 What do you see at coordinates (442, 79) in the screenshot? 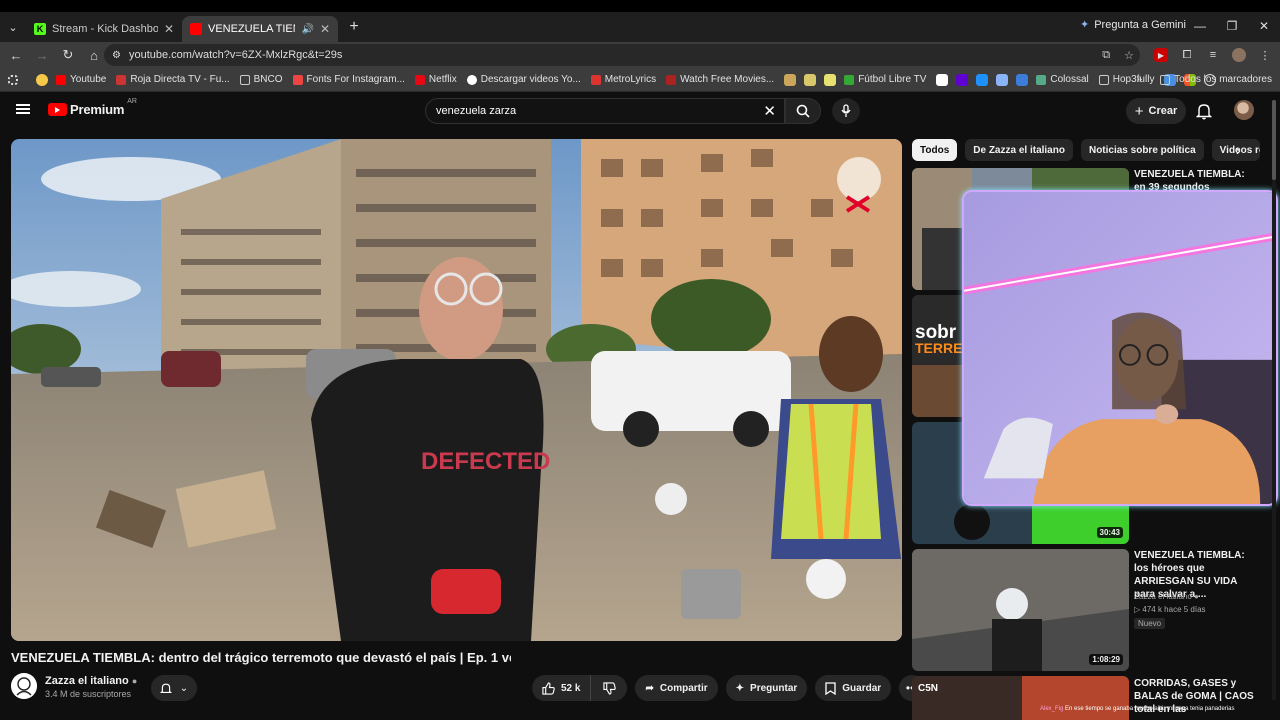
I see `bookmark-label: Netflix` at bounding box center [442, 79].